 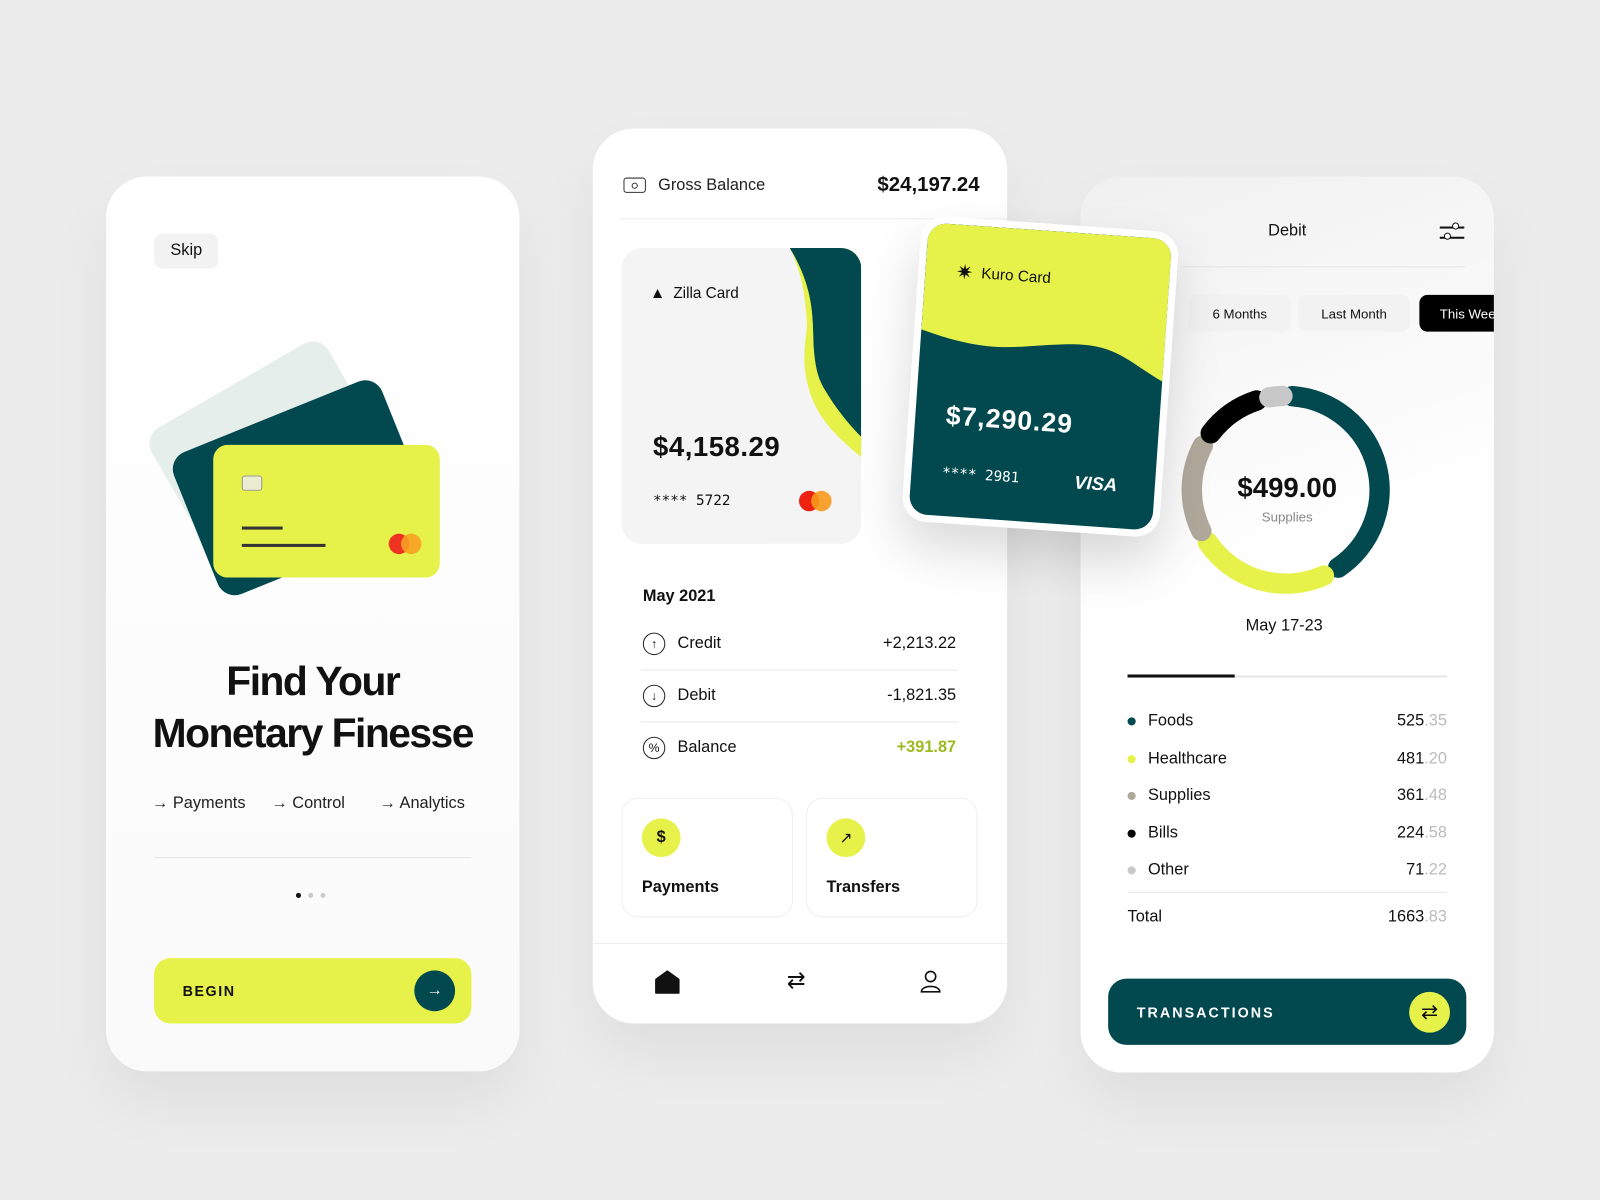 I want to click on nav-profile, so click(x=930, y=984).